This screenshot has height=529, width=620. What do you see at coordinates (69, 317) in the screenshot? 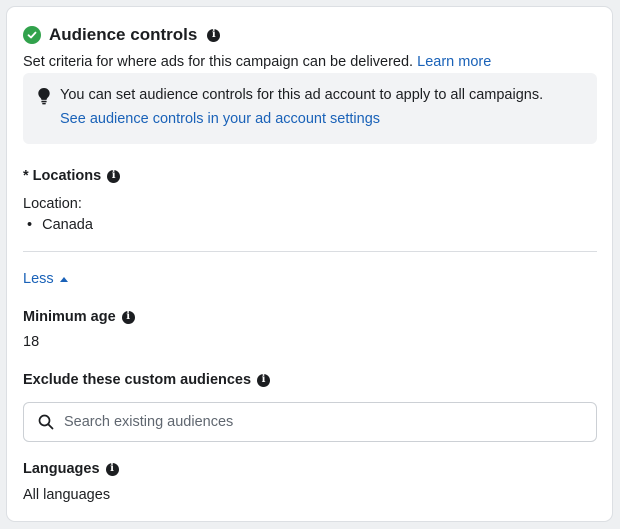
I see `minimum-age-label-text: Minimum age` at bounding box center [69, 317].